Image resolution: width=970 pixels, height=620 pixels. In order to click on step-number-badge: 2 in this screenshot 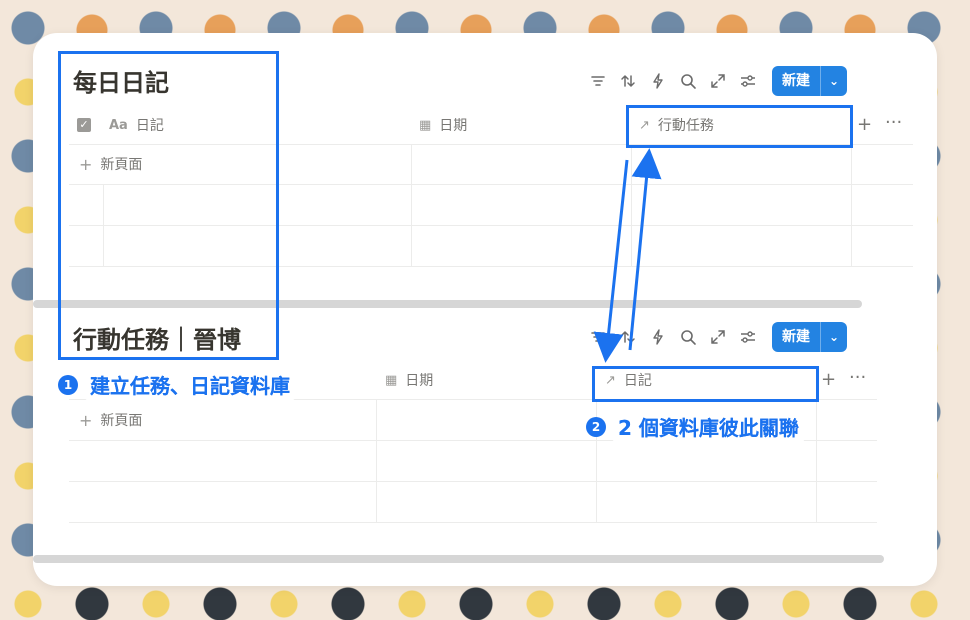, I will do `click(596, 426)`.